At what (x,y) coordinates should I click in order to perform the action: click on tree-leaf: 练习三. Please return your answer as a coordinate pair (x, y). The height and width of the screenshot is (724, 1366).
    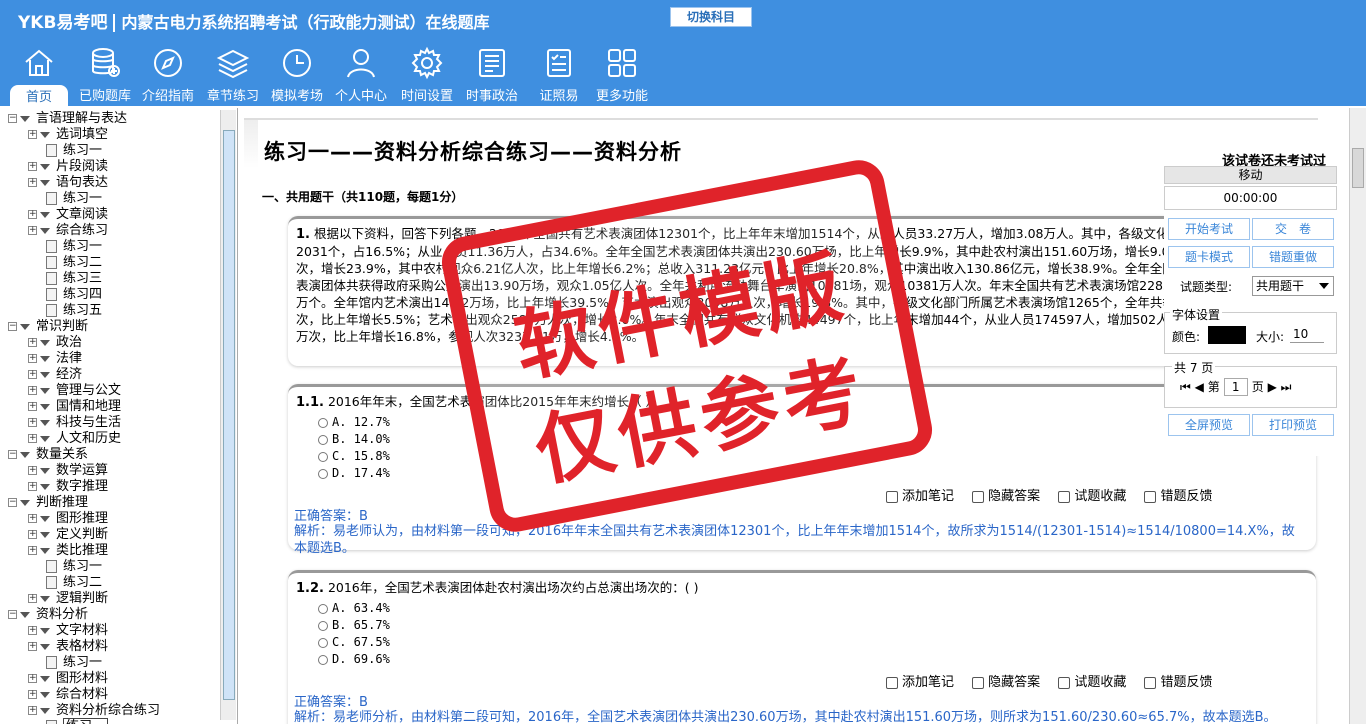
    Looking at the image, I should click on (74, 279).